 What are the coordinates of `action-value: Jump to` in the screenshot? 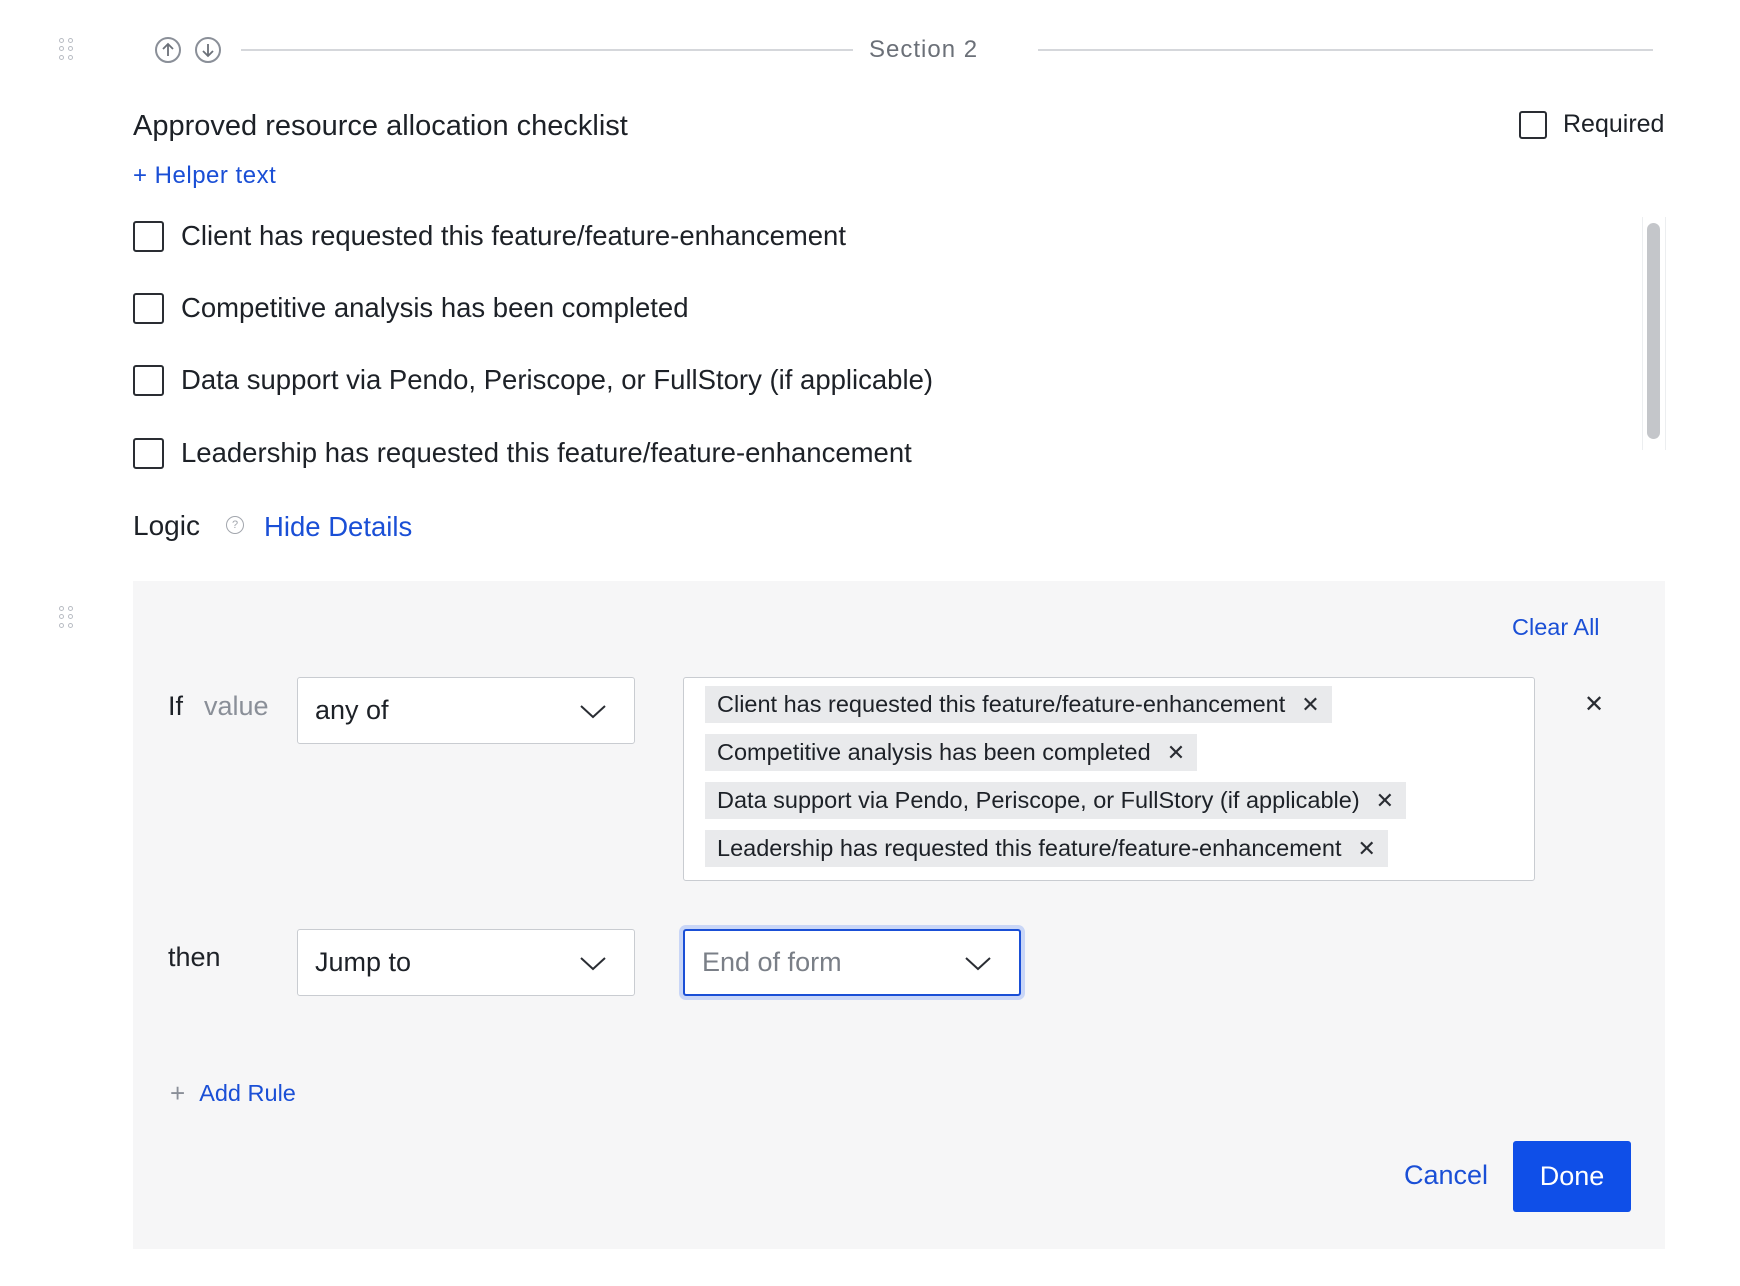 It's located at (363, 962).